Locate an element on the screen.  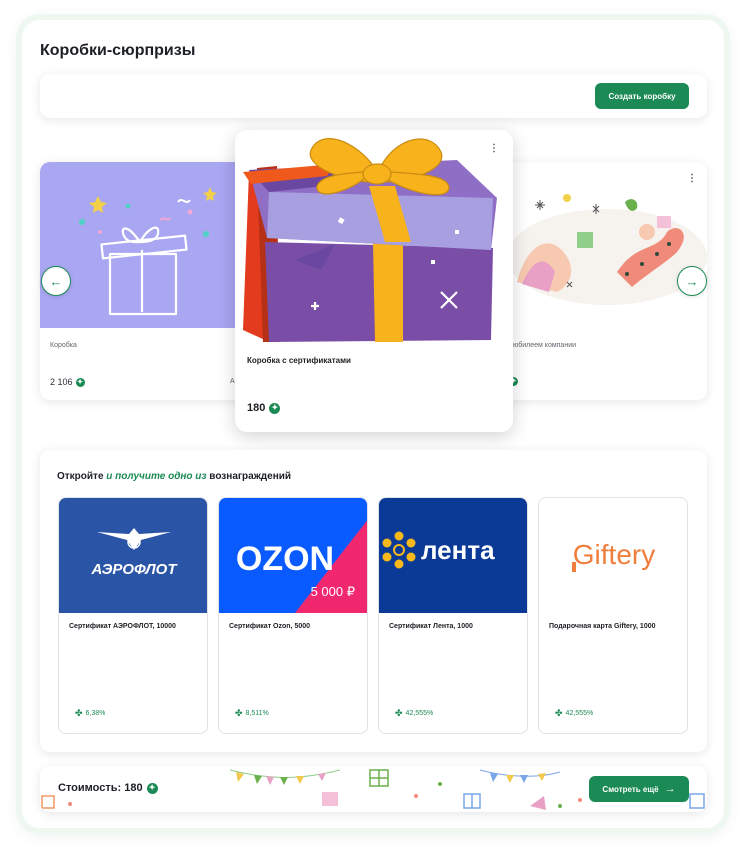
carousel-prev-button: ← is located at coordinates (56, 281).